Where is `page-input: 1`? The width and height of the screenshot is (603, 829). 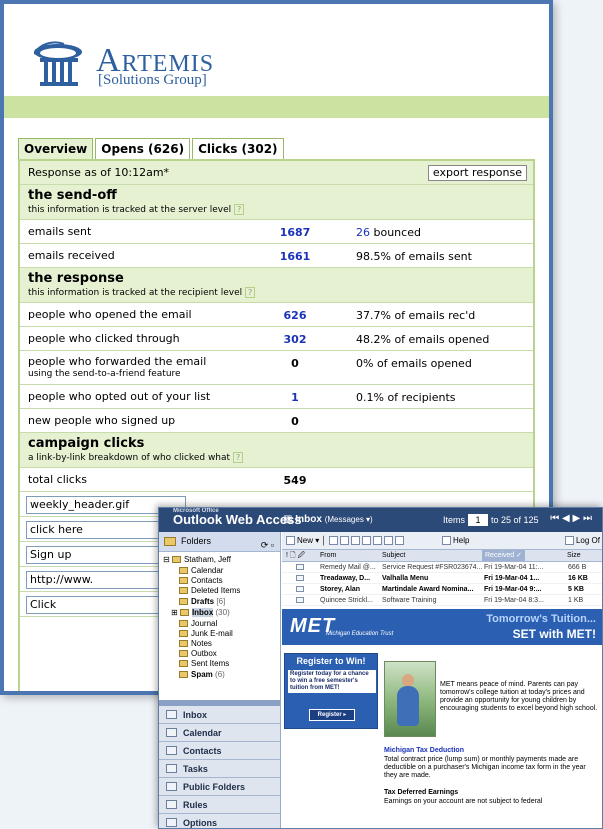
page-input: 1 is located at coordinates (478, 520).